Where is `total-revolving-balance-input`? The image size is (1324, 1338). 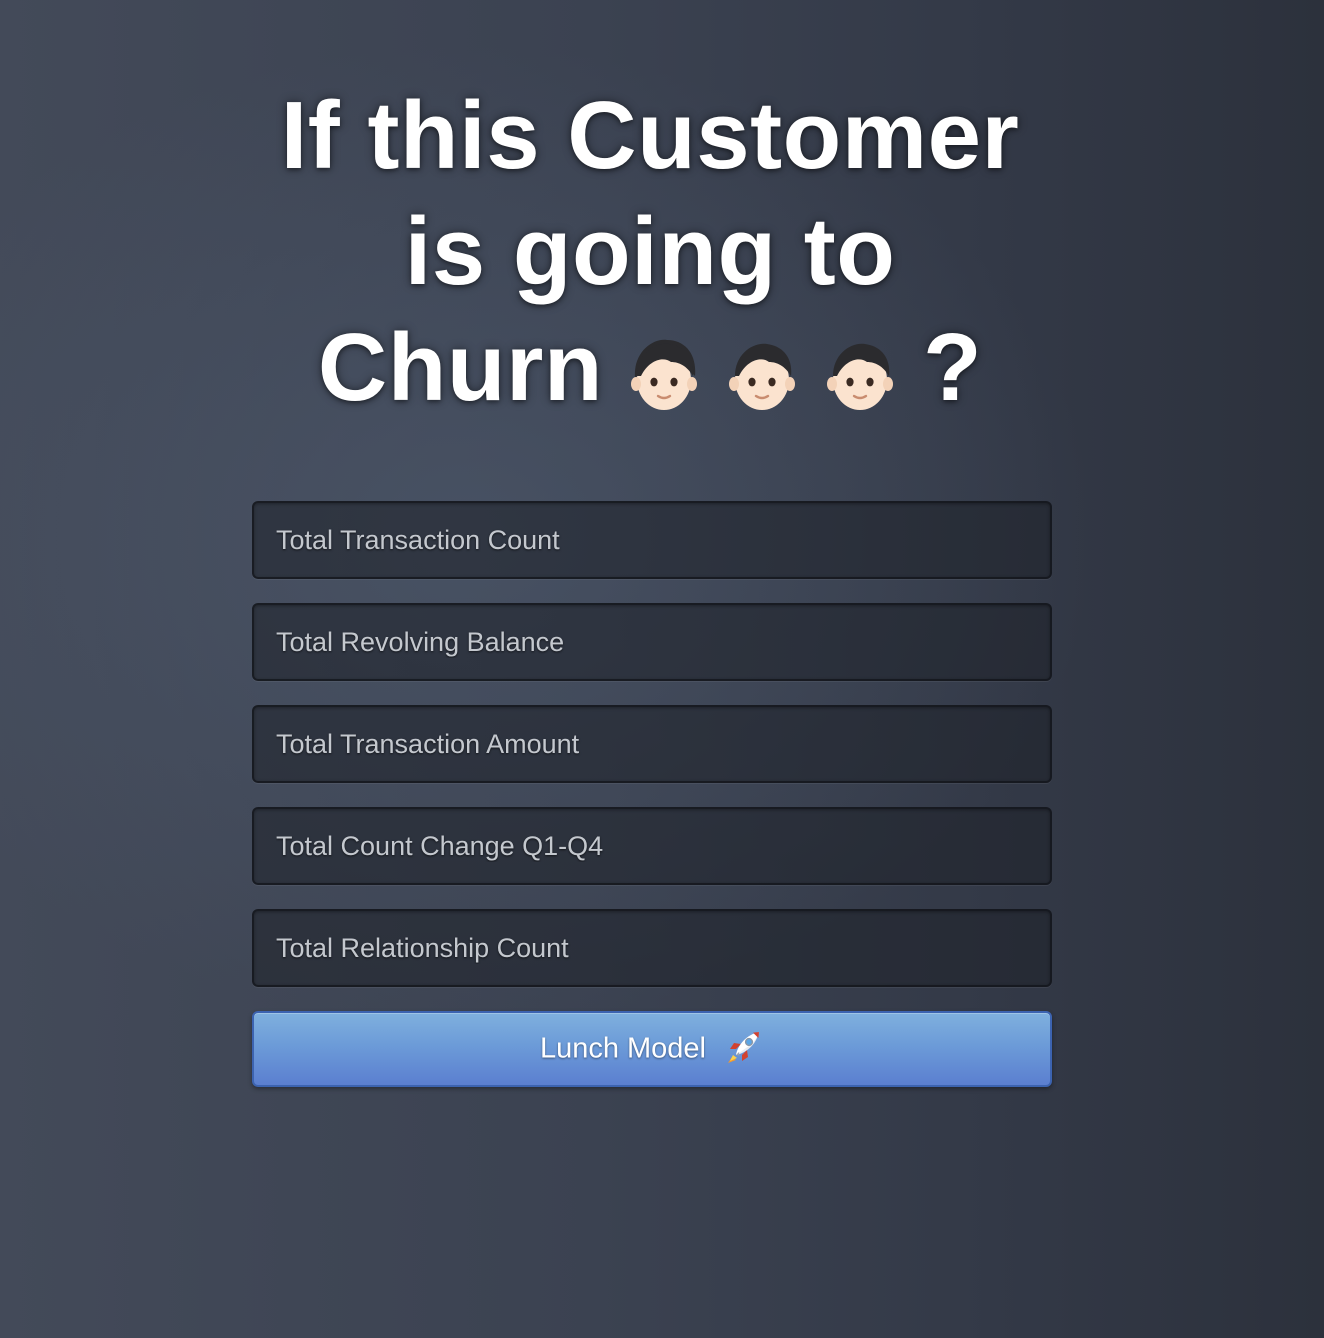
total-revolving-balance-input is located at coordinates (652, 642).